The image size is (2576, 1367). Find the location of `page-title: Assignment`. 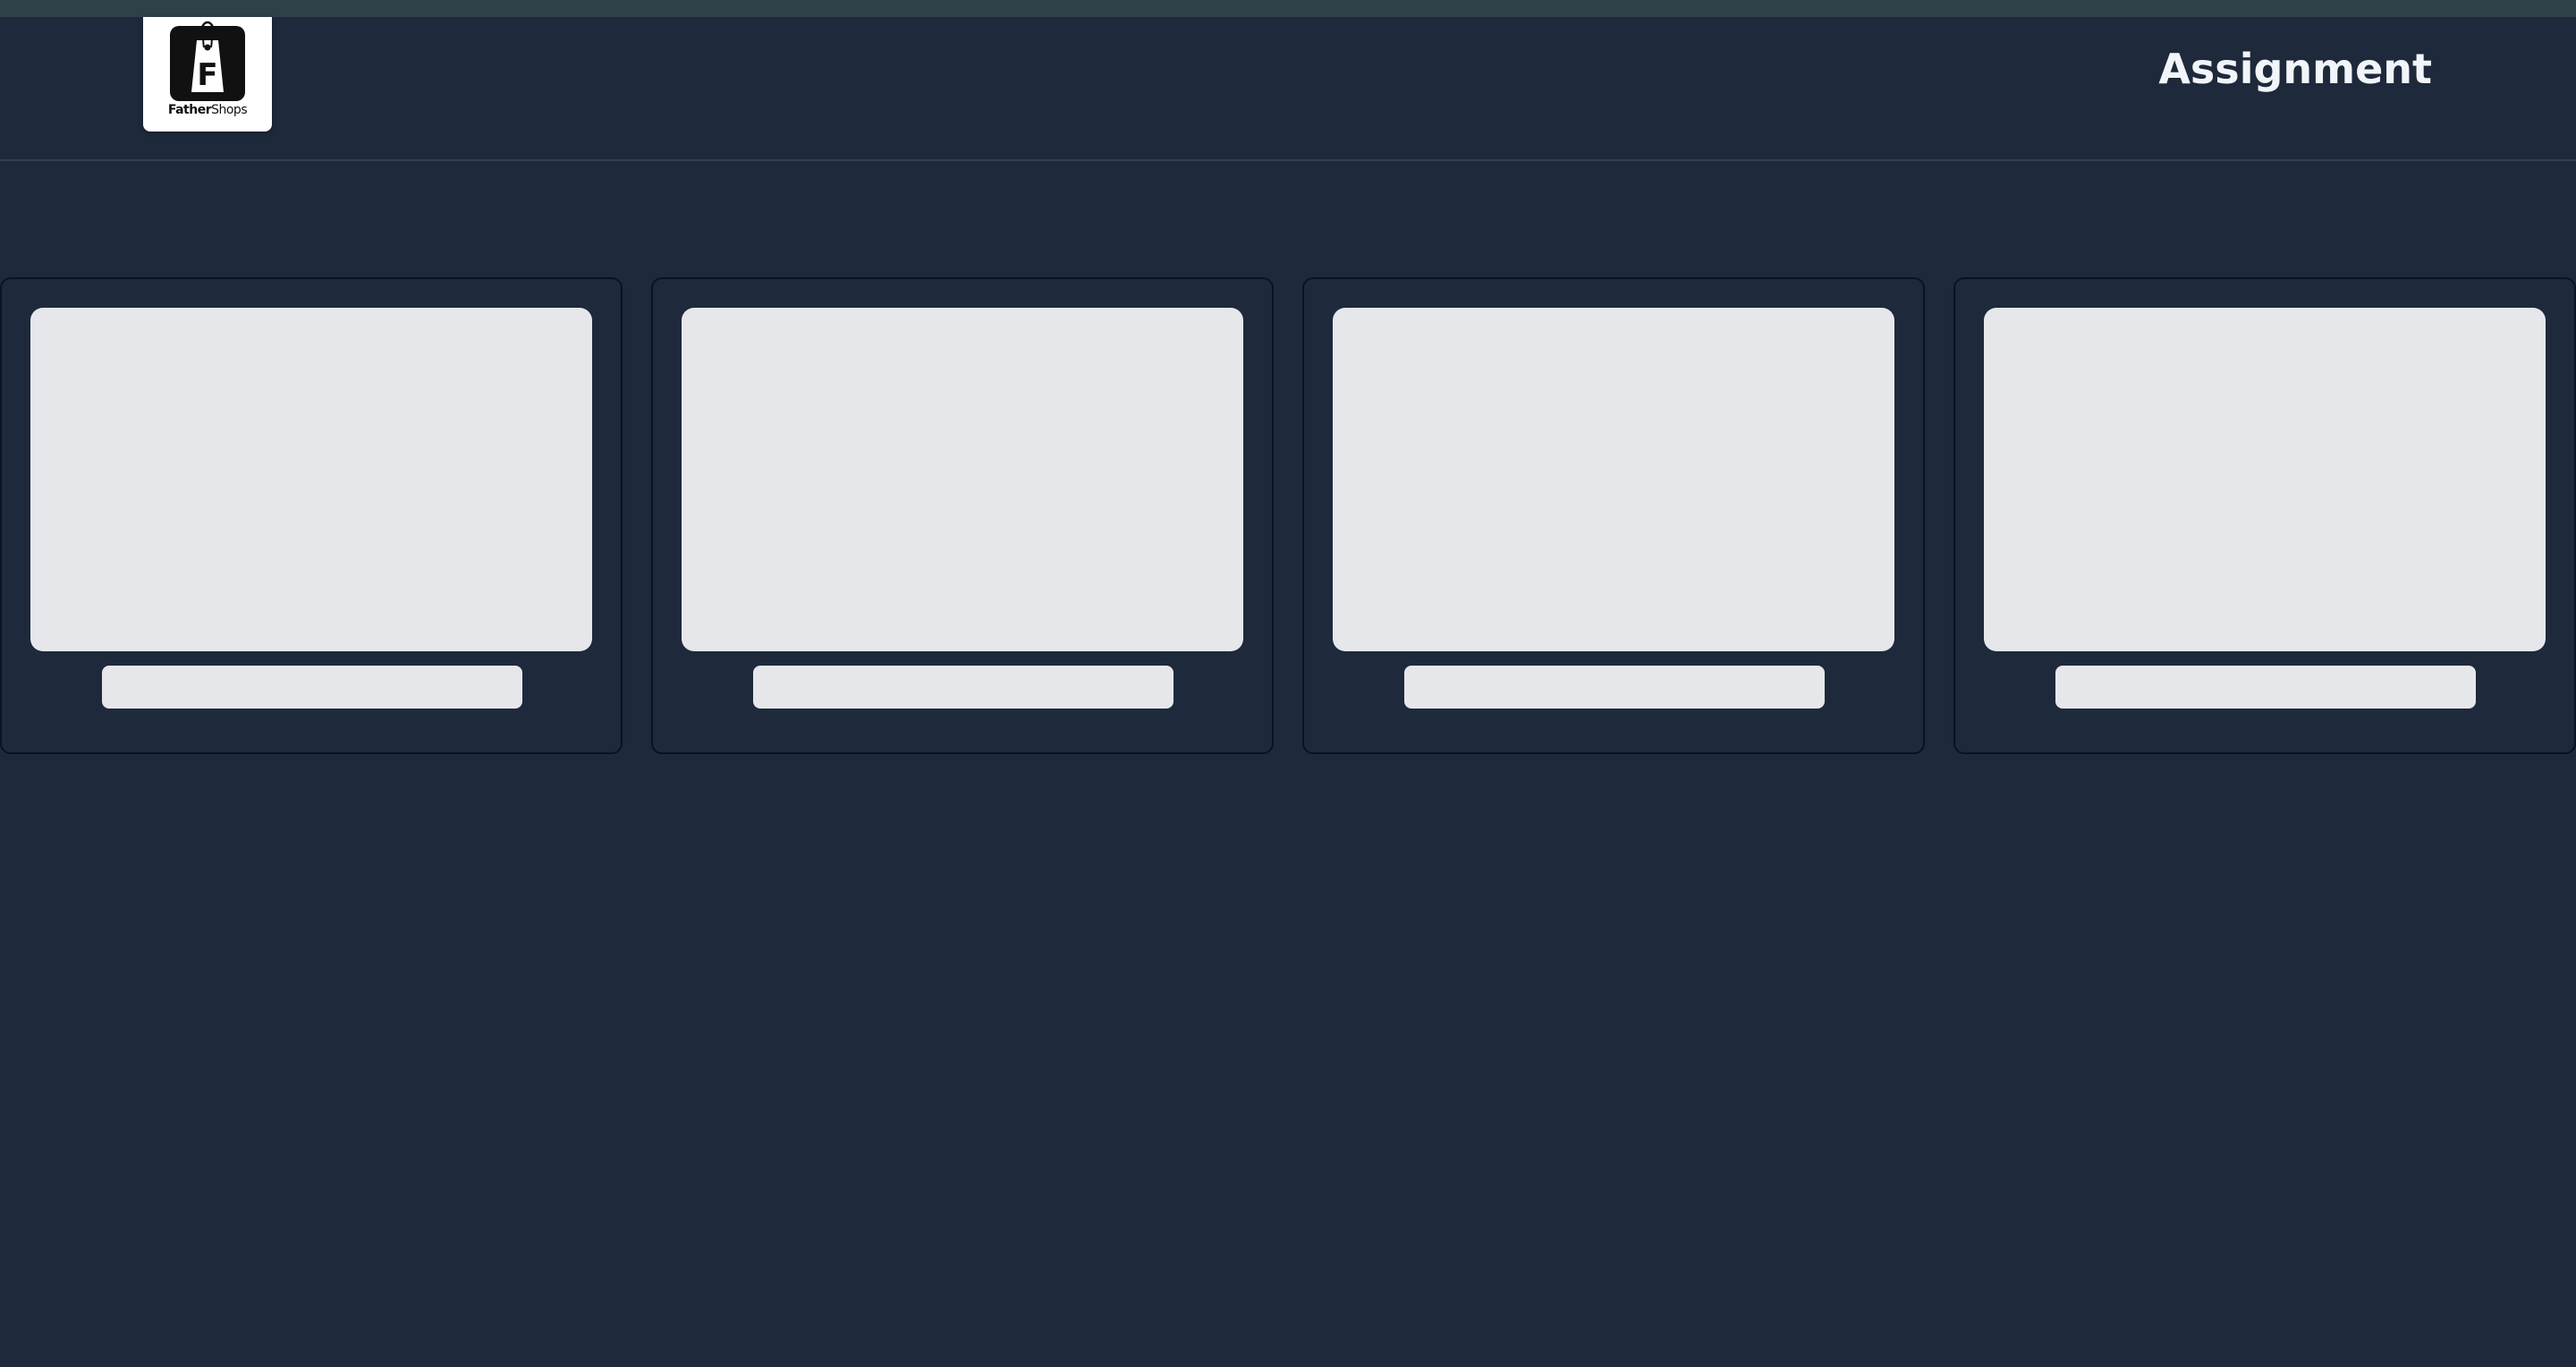

page-title: Assignment is located at coordinates (2295, 69).